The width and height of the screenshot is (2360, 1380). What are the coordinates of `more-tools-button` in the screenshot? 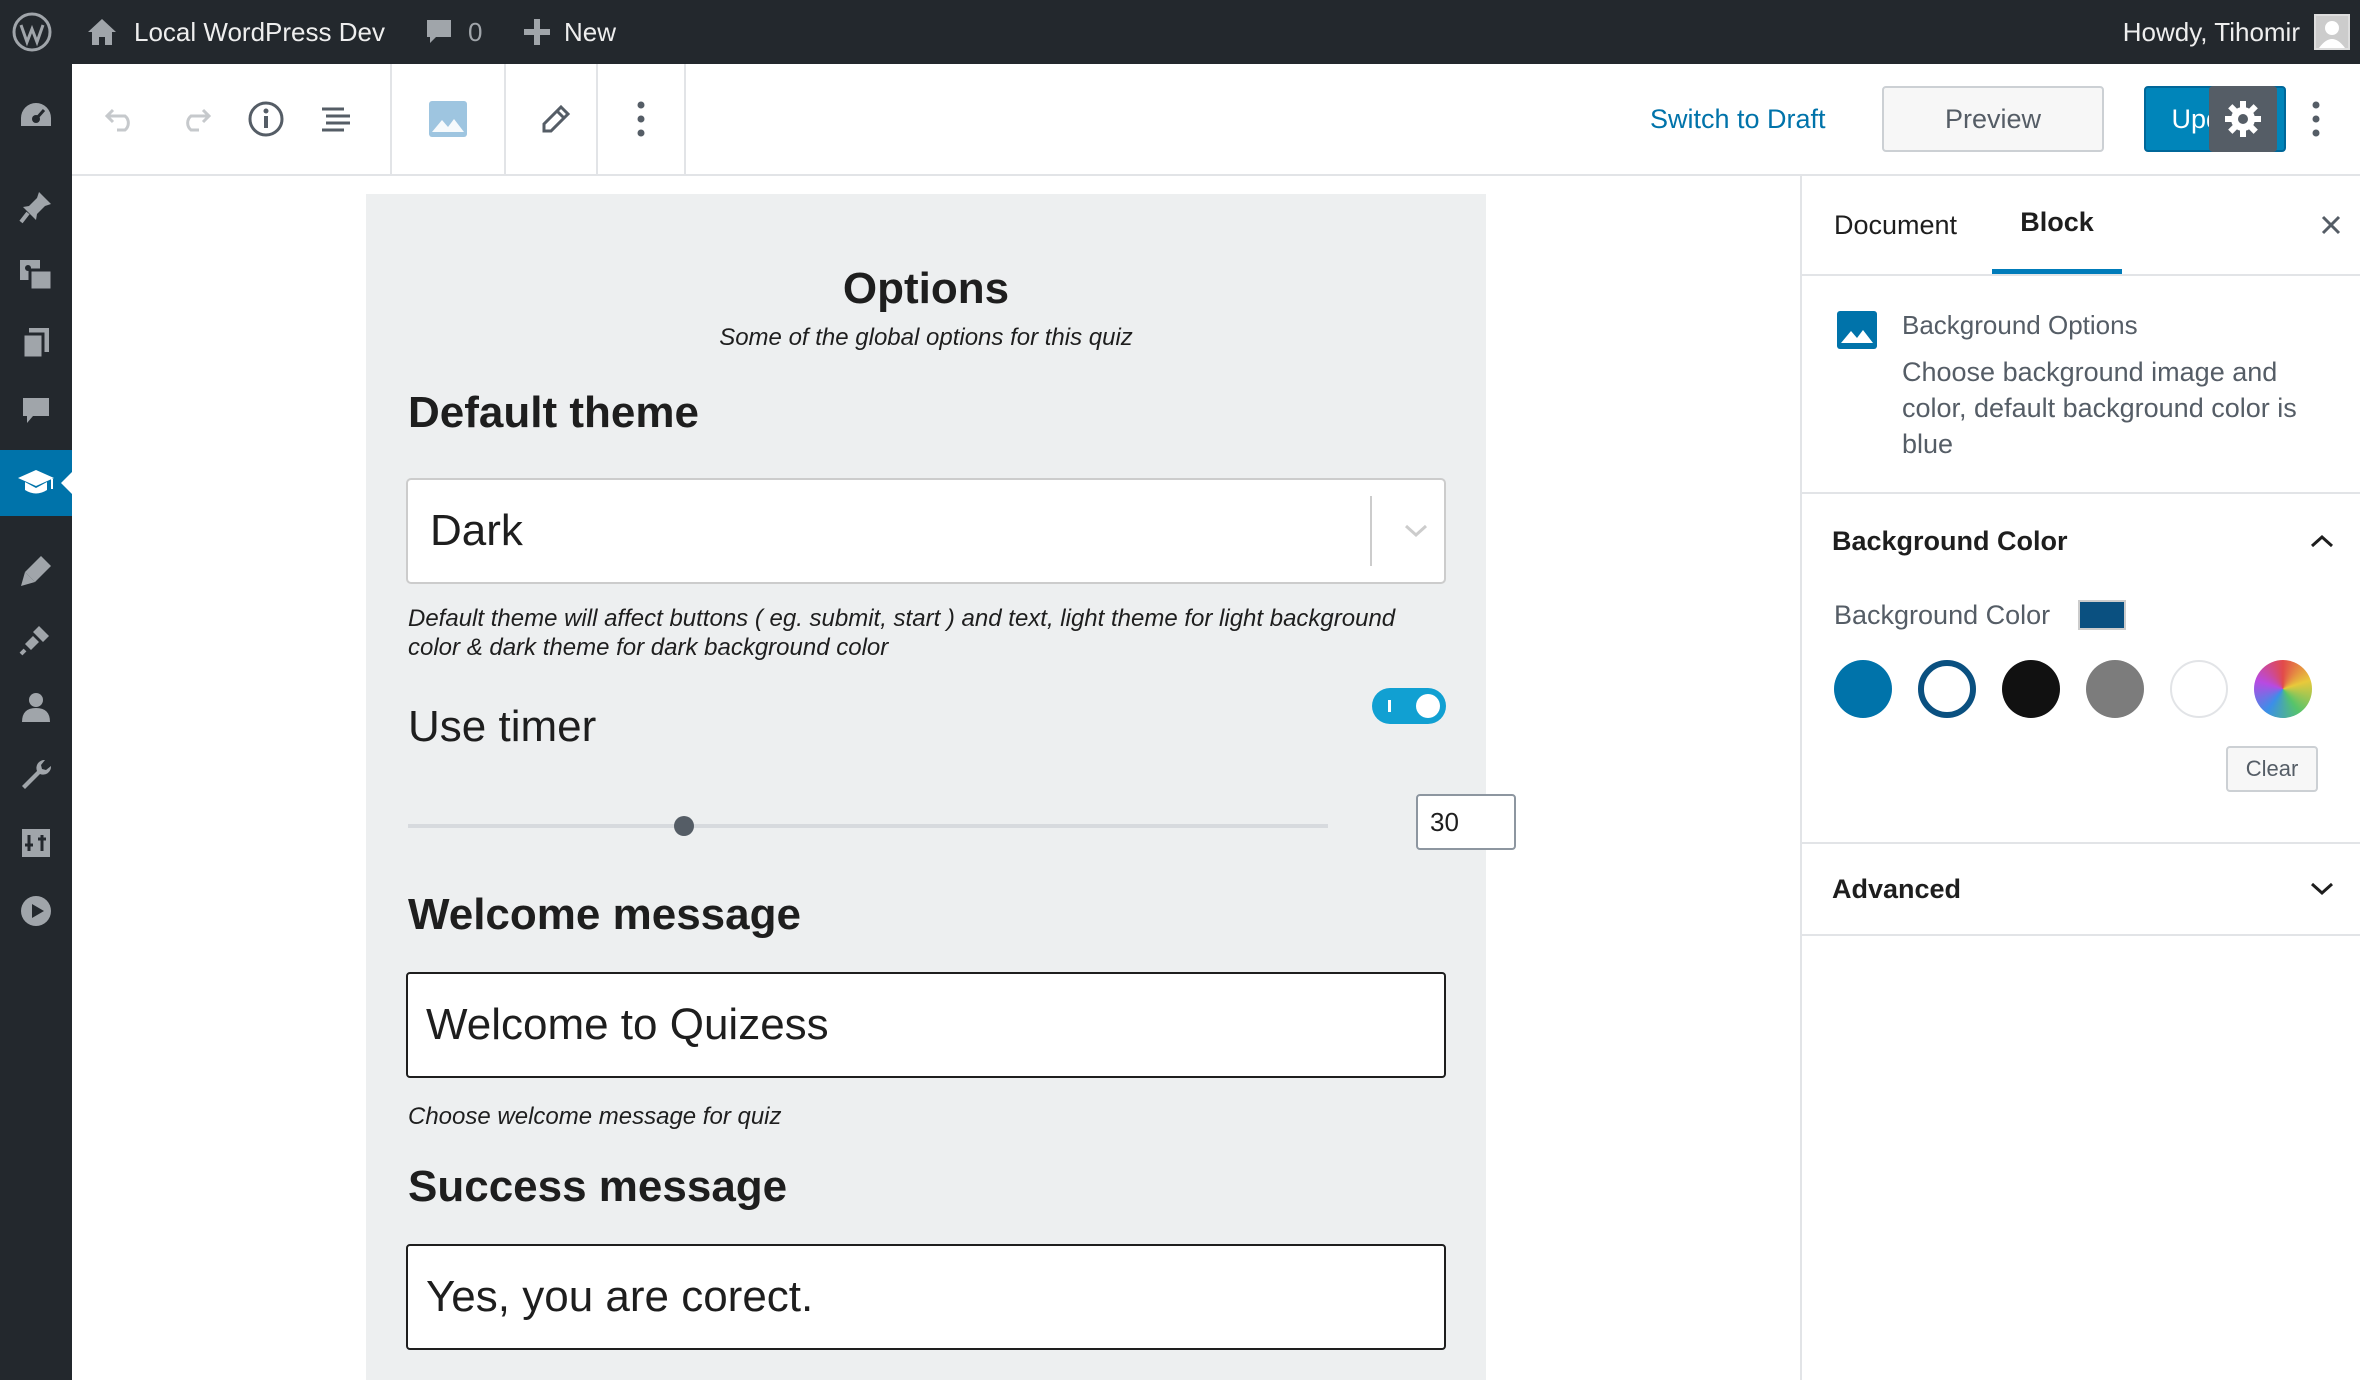 It's located at (2316, 119).